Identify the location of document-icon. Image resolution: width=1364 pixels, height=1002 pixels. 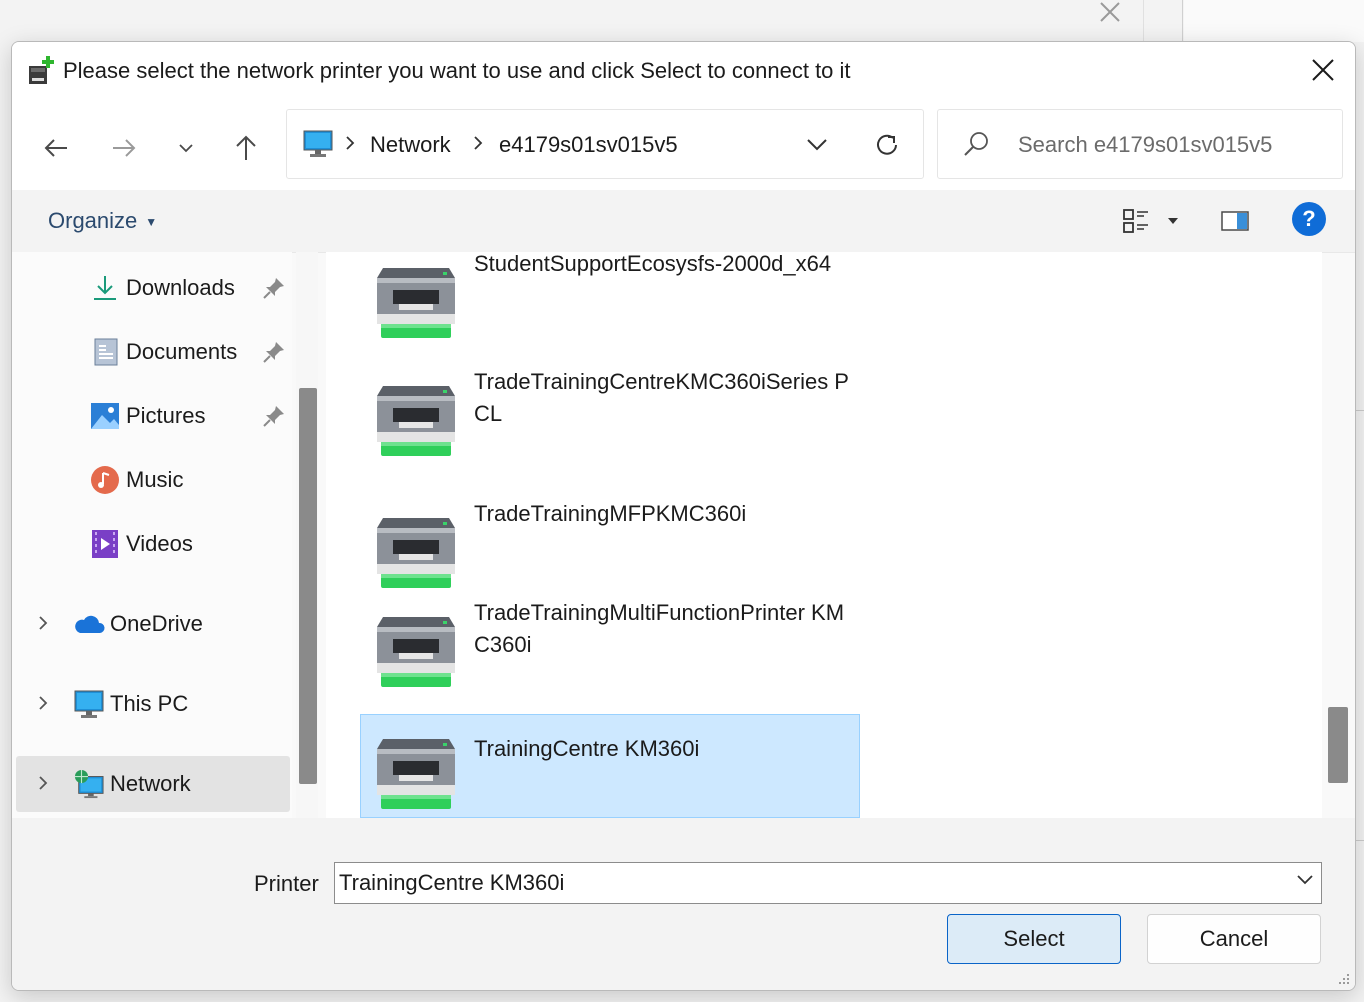
(106, 352).